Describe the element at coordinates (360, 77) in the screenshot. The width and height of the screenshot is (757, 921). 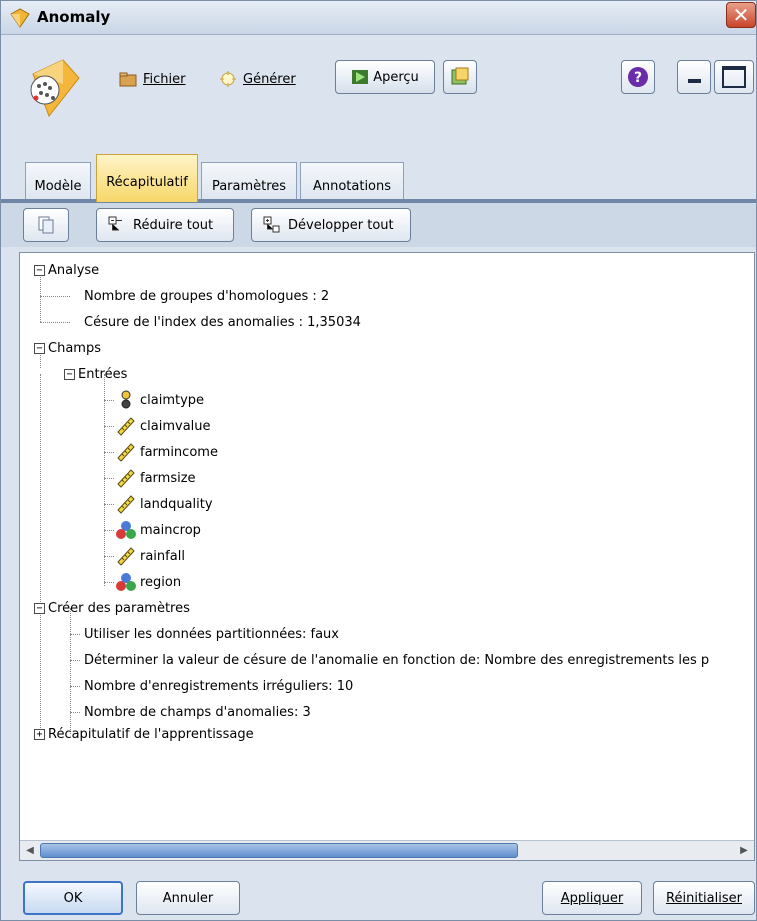
I see `preview-icon` at that location.